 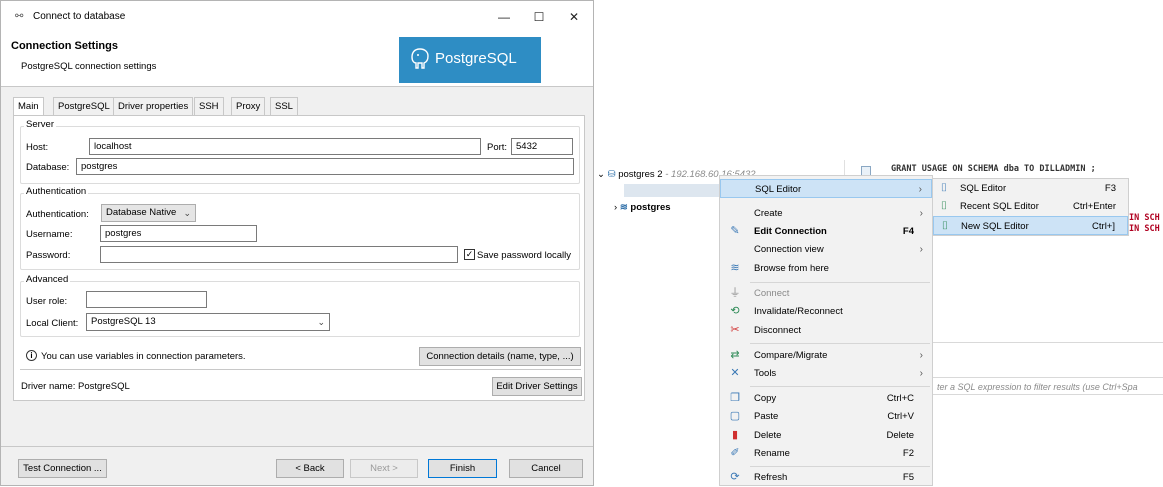 What do you see at coordinates (772, 453) in the screenshot?
I see `menu-item-label: Rename` at bounding box center [772, 453].